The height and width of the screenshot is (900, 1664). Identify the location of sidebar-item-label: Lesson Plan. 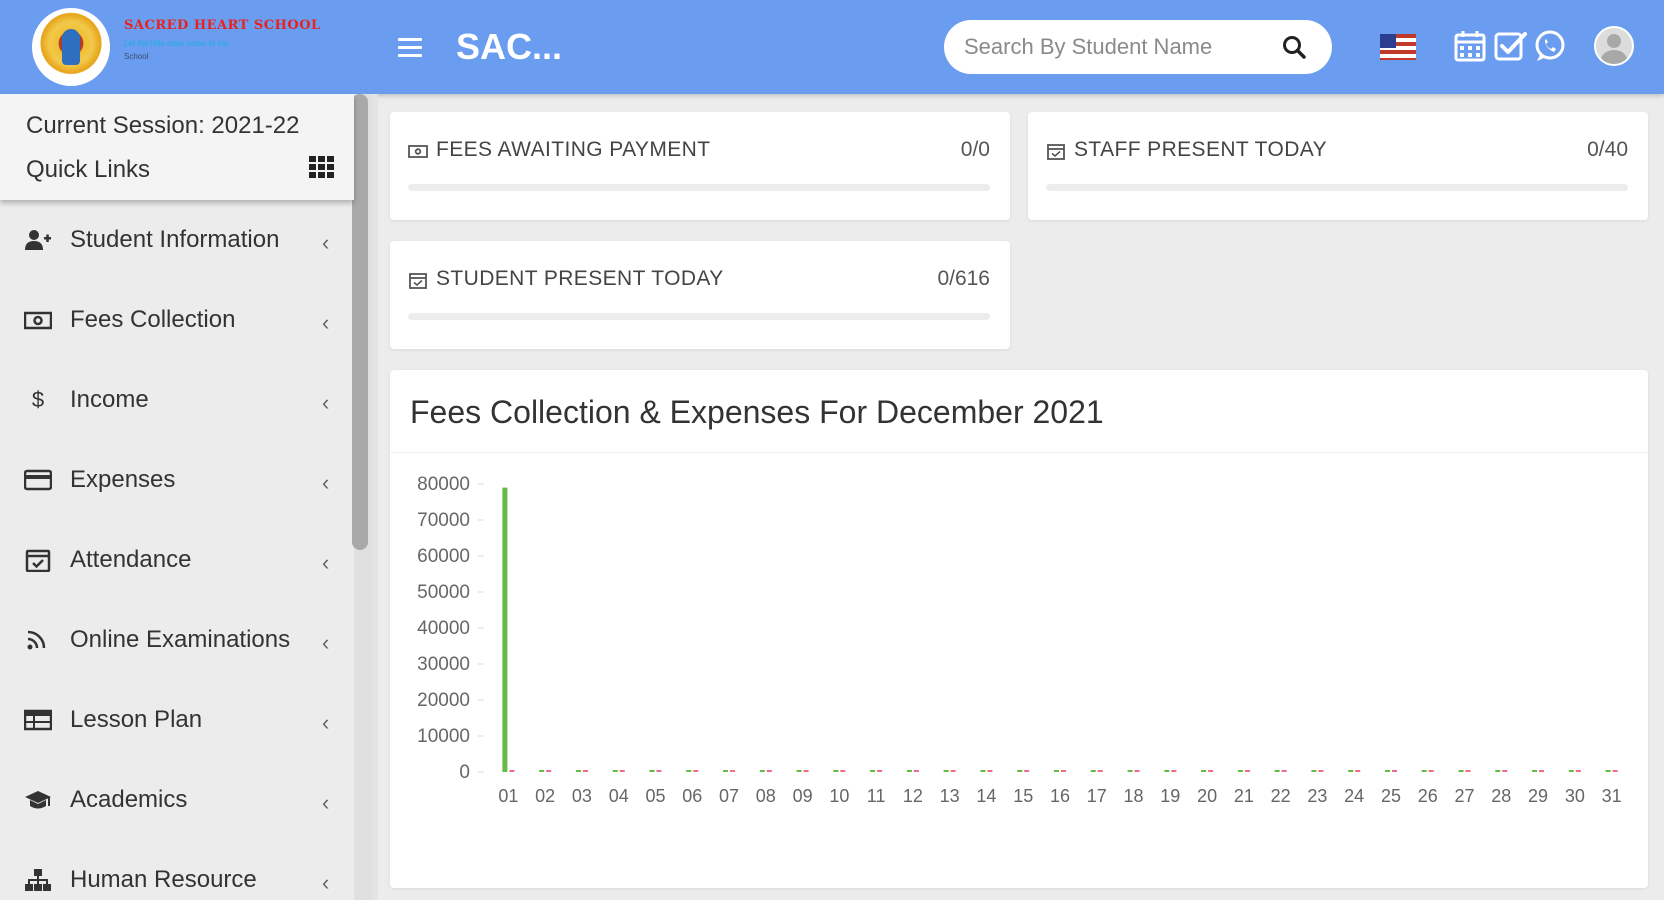
(136, 719).